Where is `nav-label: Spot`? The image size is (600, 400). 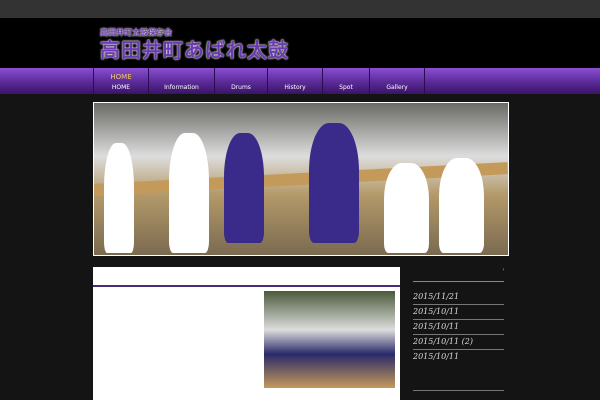 nav-label: Spot is located at coordinates (346, 87).